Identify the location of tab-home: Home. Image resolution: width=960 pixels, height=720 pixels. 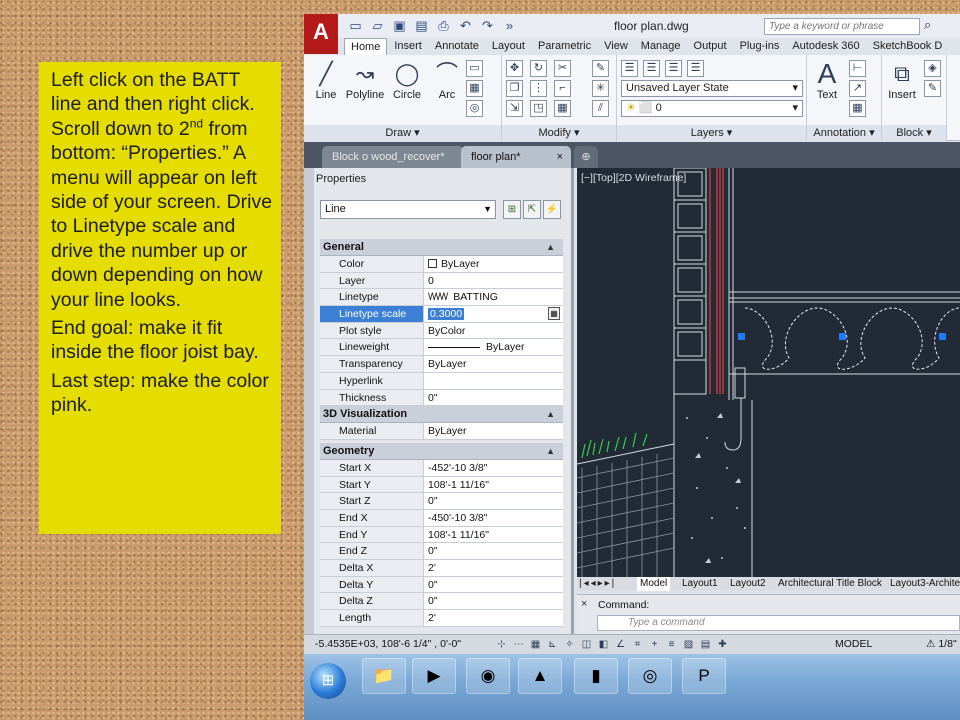
(366, 46).